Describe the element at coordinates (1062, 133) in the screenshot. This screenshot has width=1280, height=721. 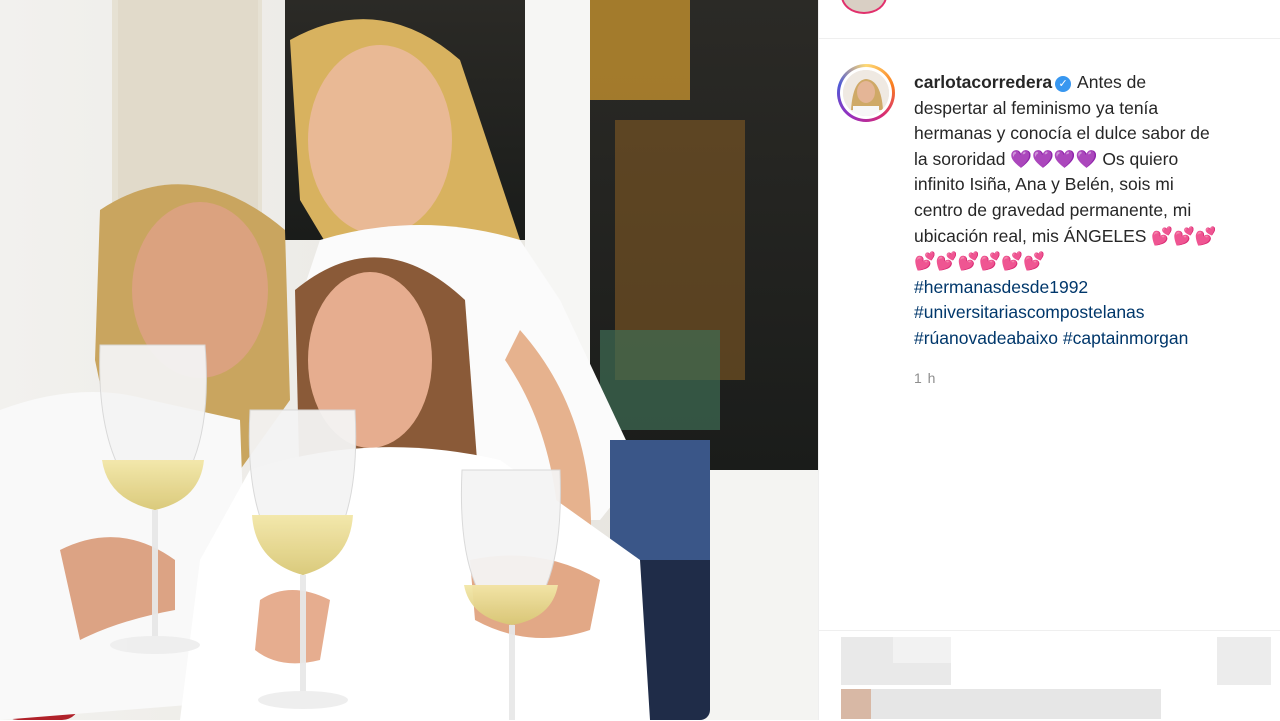
I see `caption-line: hermanas y conocía el dulce sabor de` at that location.